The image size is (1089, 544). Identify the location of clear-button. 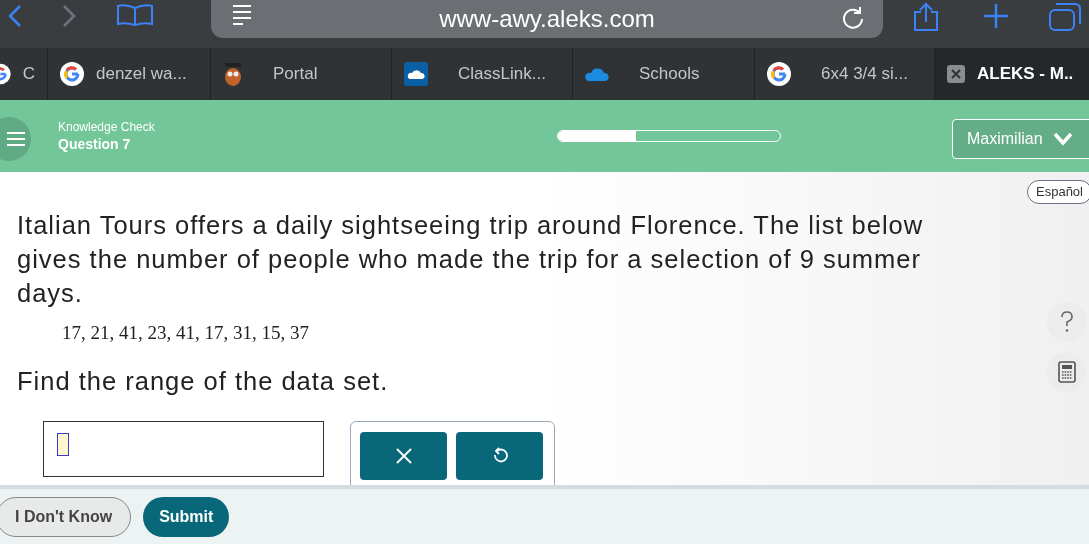
(403, 456).